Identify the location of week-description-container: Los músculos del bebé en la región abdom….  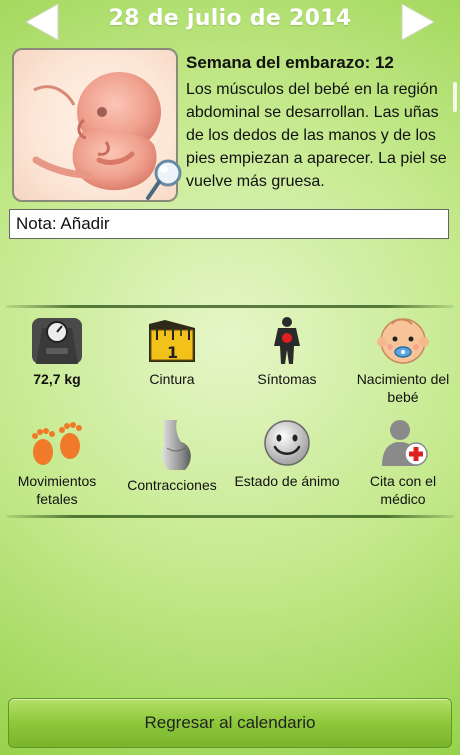
(317, 139).